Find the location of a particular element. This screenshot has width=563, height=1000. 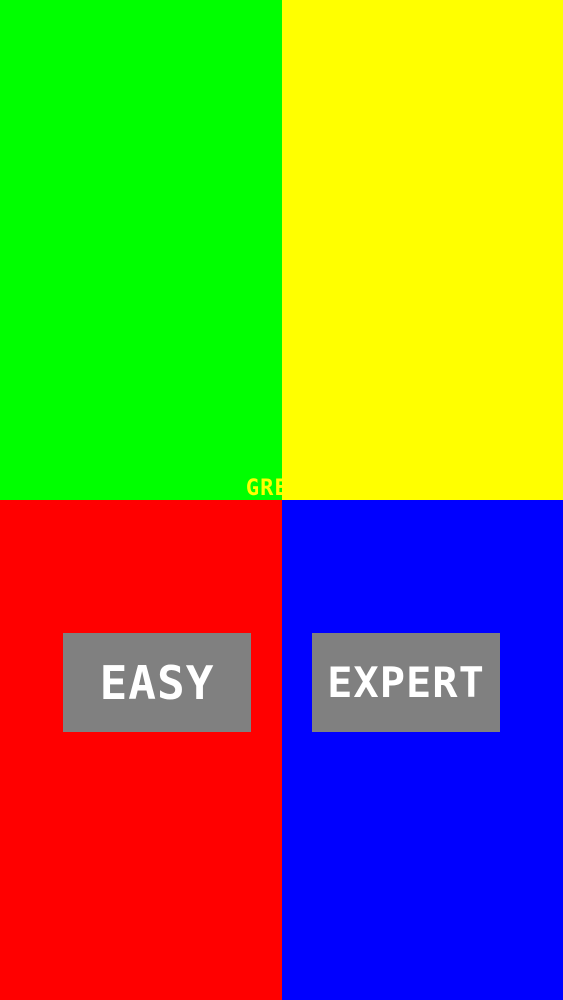

easy-mode-button: EASY is located at coordinates (157, 682).